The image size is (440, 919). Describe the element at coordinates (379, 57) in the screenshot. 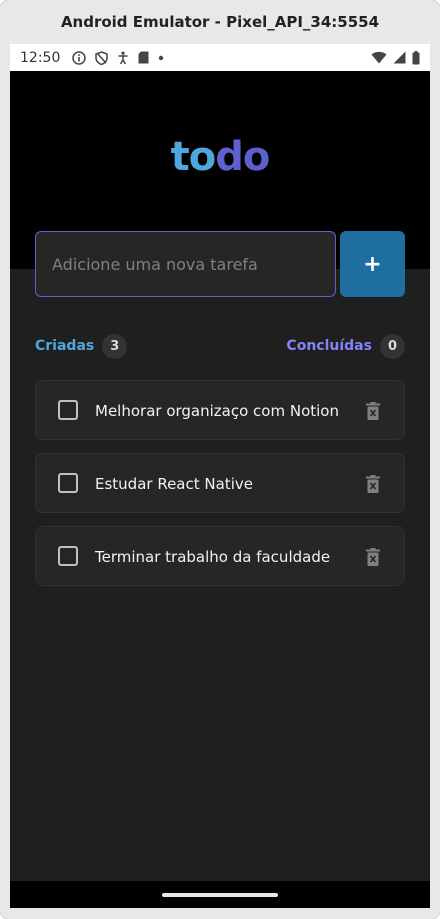

I see `wifi-icon` at that location.